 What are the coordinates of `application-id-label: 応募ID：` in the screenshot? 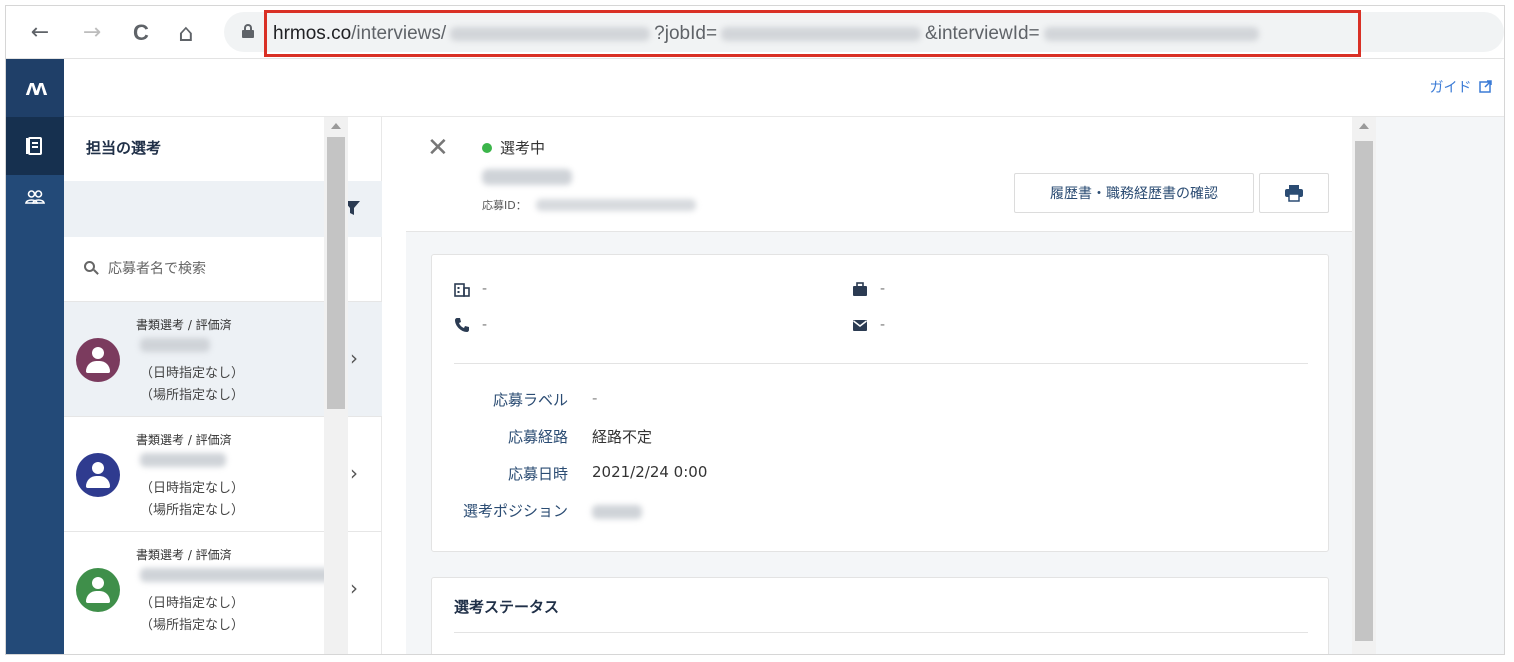 It's located at (504, 205).